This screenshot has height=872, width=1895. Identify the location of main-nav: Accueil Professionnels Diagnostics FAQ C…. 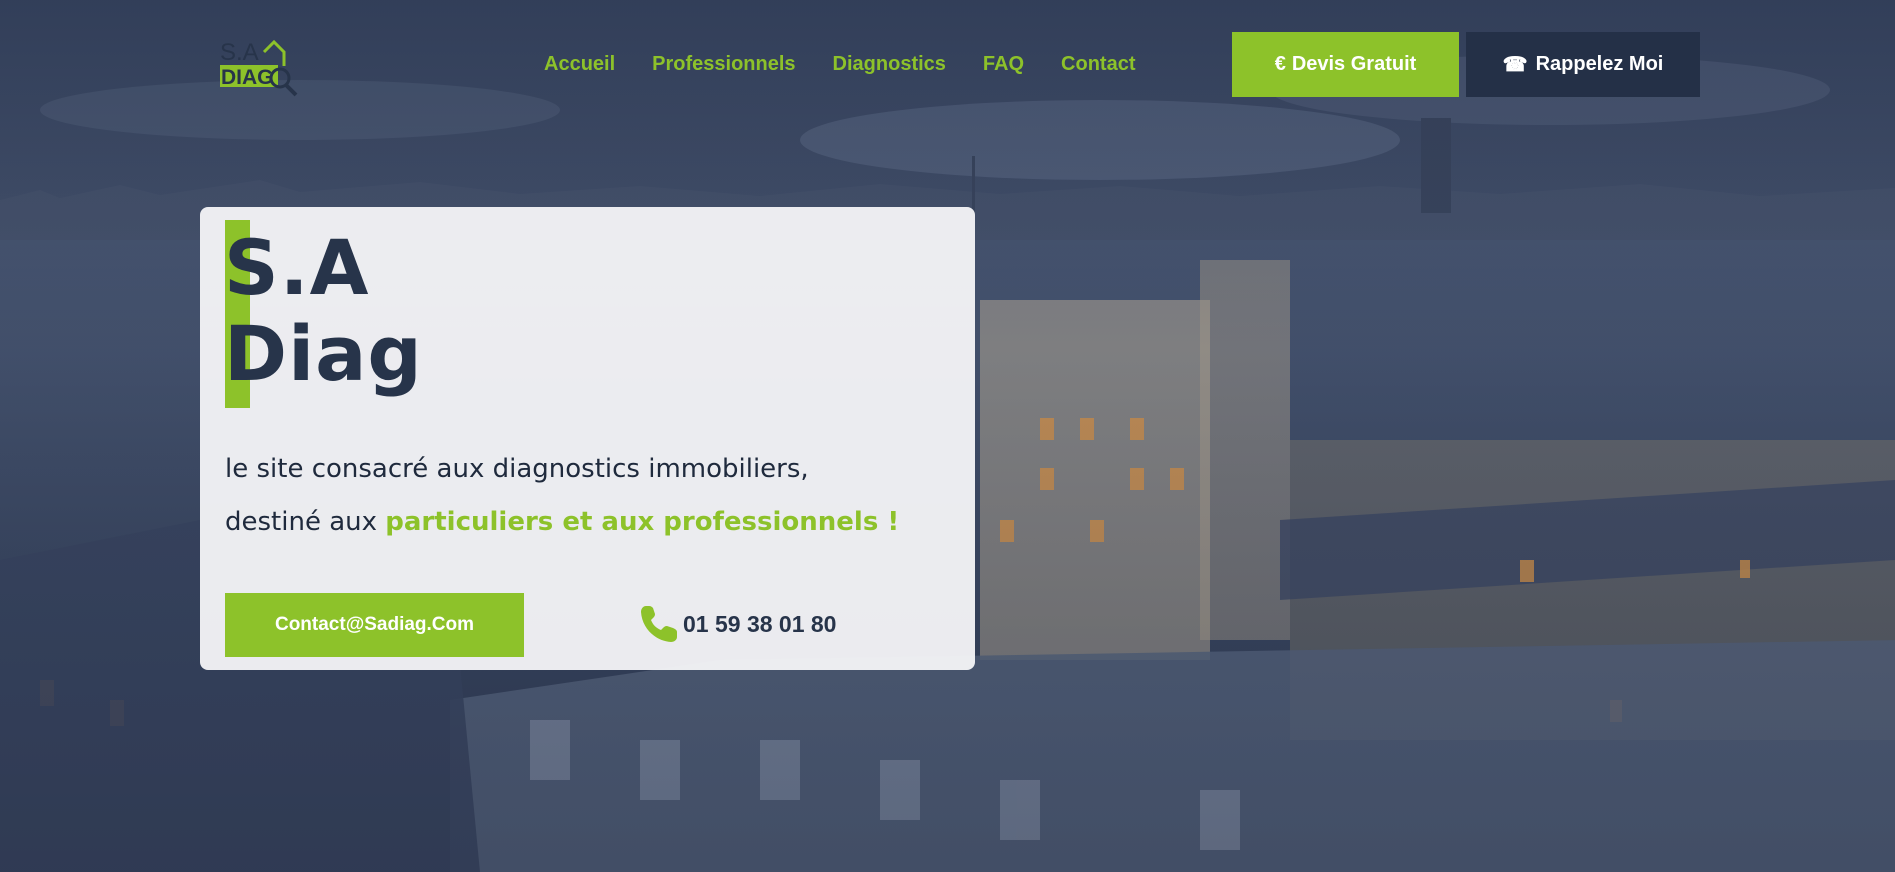
(858, 64).